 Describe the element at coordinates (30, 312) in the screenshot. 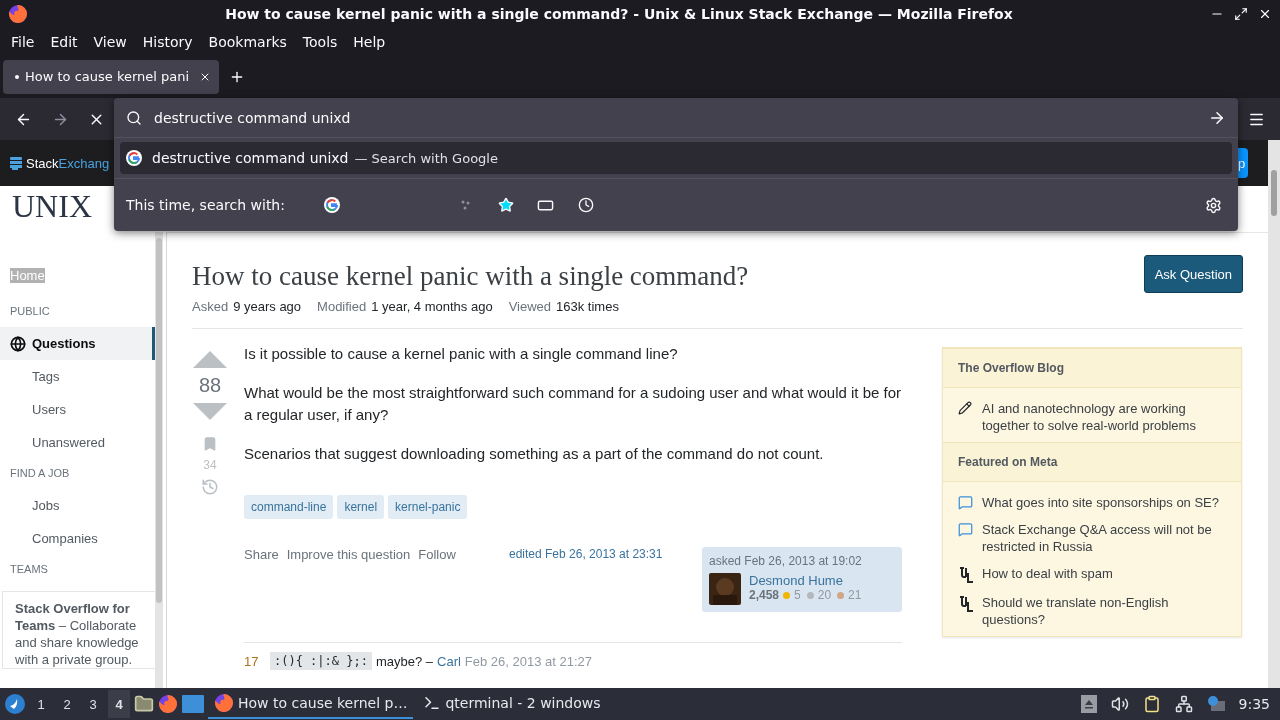

I see `section-heading: PUBLIC` at that location.